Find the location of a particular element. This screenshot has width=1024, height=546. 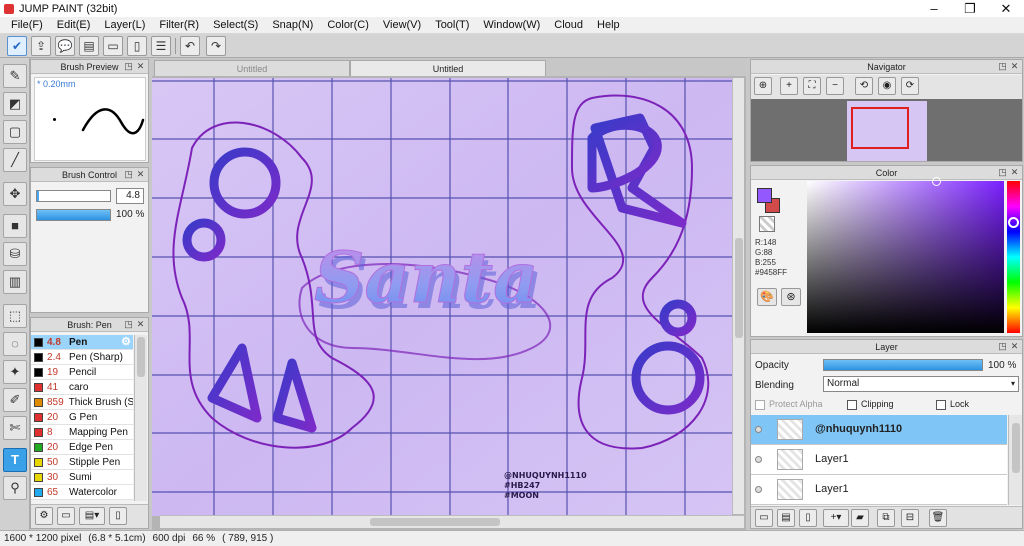

zoom-out-icon: − is located at coordinates (835, 86).